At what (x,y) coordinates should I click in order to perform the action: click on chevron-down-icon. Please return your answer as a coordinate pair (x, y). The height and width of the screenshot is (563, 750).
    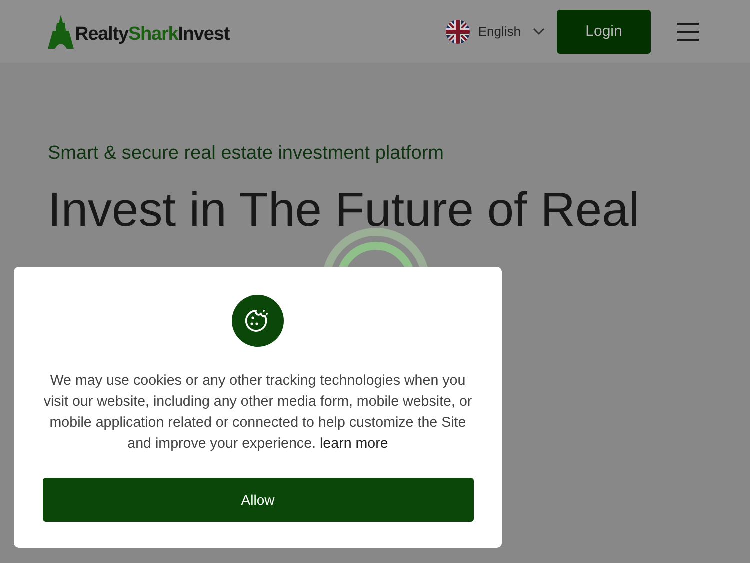
    Looking at the image, I should click on (539, 32).